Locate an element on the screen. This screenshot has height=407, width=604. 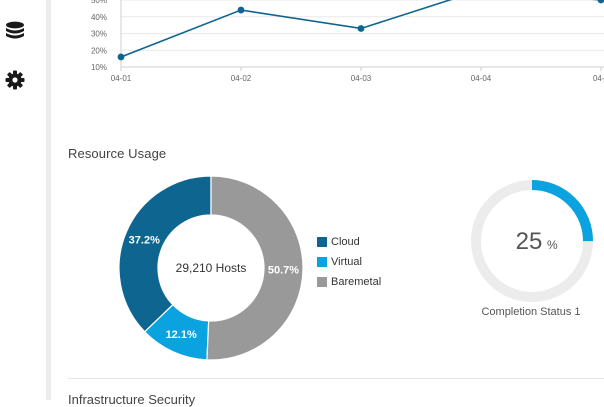
sidebar is located at coordinates (24, 200).